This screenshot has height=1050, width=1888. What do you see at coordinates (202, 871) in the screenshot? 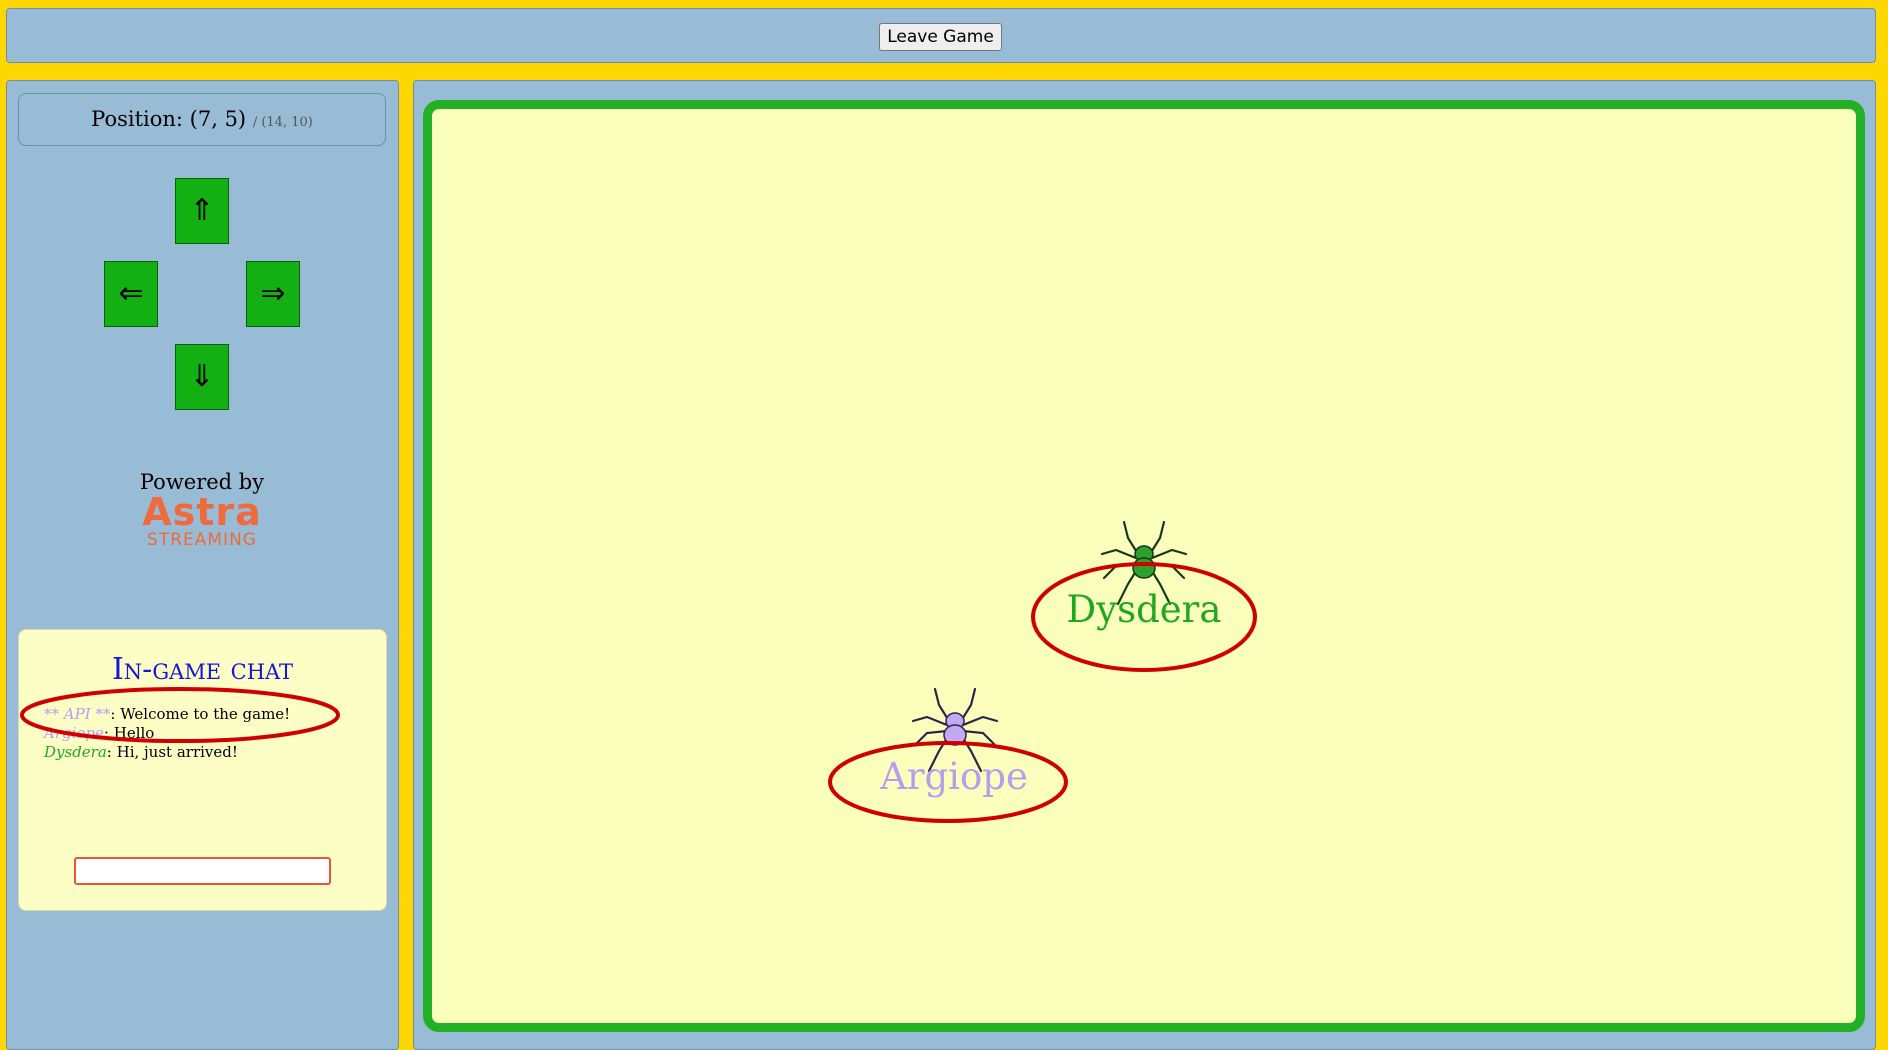
I see `chat-input` at bounding box center [202, 871].